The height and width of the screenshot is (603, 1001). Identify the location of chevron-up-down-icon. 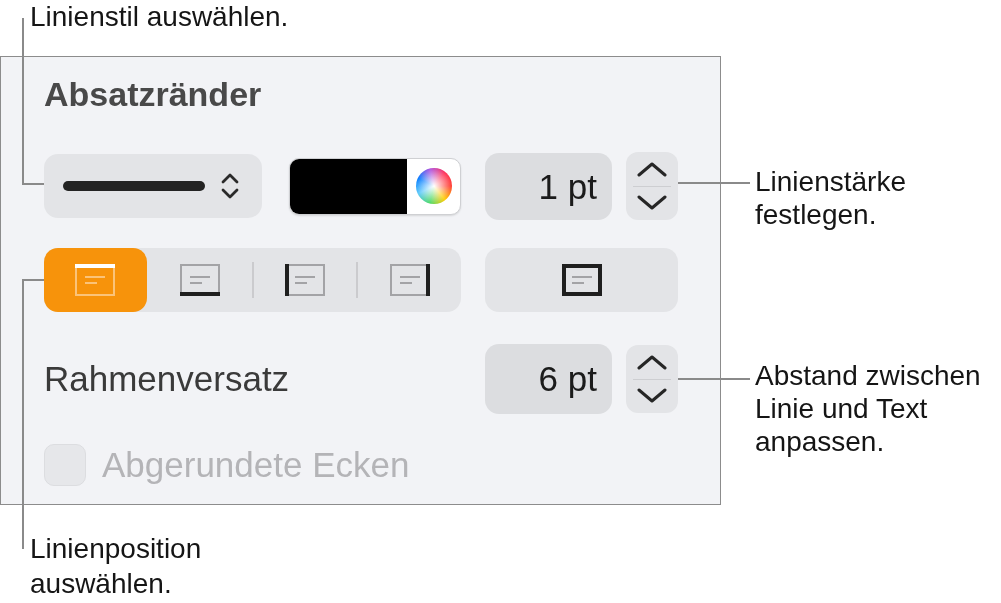
(230, 186).